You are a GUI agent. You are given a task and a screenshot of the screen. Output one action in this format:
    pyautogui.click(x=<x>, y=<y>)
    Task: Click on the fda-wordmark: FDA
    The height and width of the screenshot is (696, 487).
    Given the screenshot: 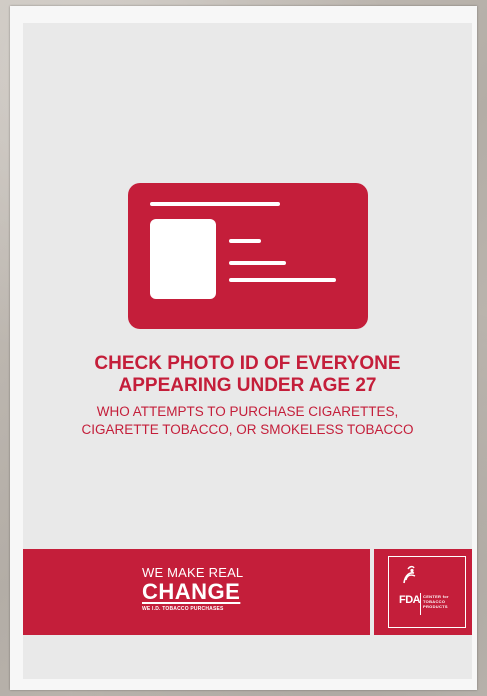 What is the action you would take?
    pyautogui.click(x=410, y=600)
    